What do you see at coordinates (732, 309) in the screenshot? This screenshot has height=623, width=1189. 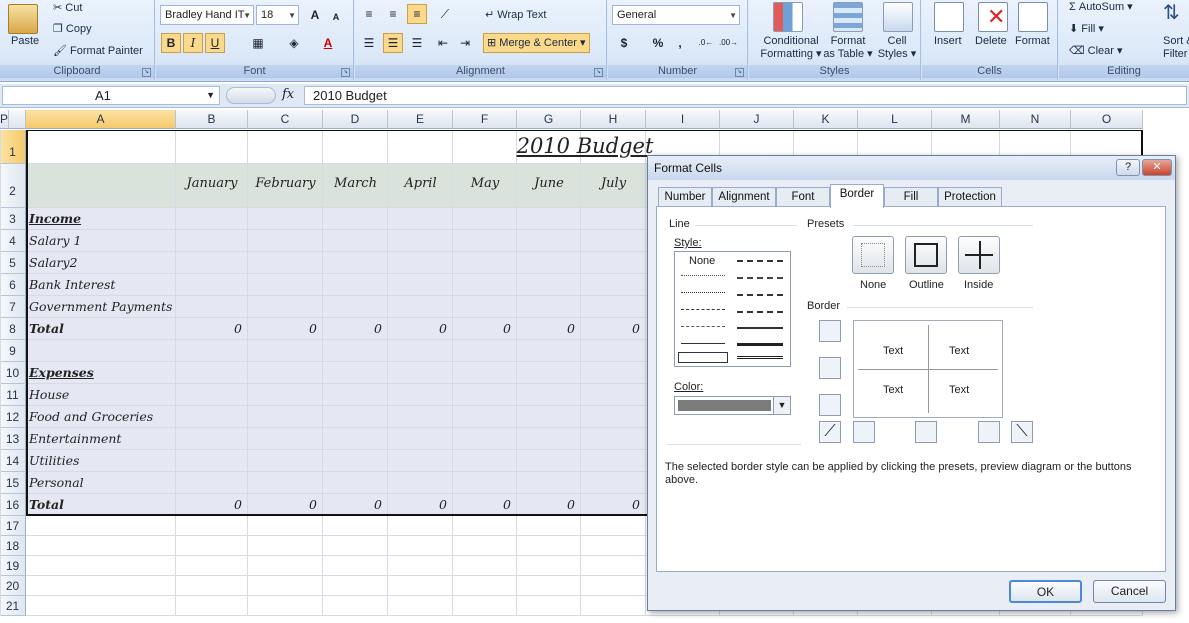 I see `line-style-list: None` at bounding box center [732, 309].